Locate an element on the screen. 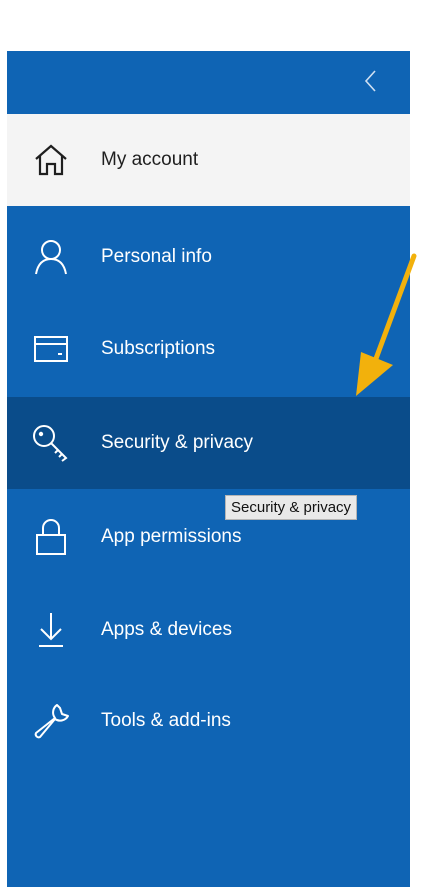 This screenshot has width=423, height=887. sidebar-item-subscriptions: Subscriptions is located at coordinates (208, 349).